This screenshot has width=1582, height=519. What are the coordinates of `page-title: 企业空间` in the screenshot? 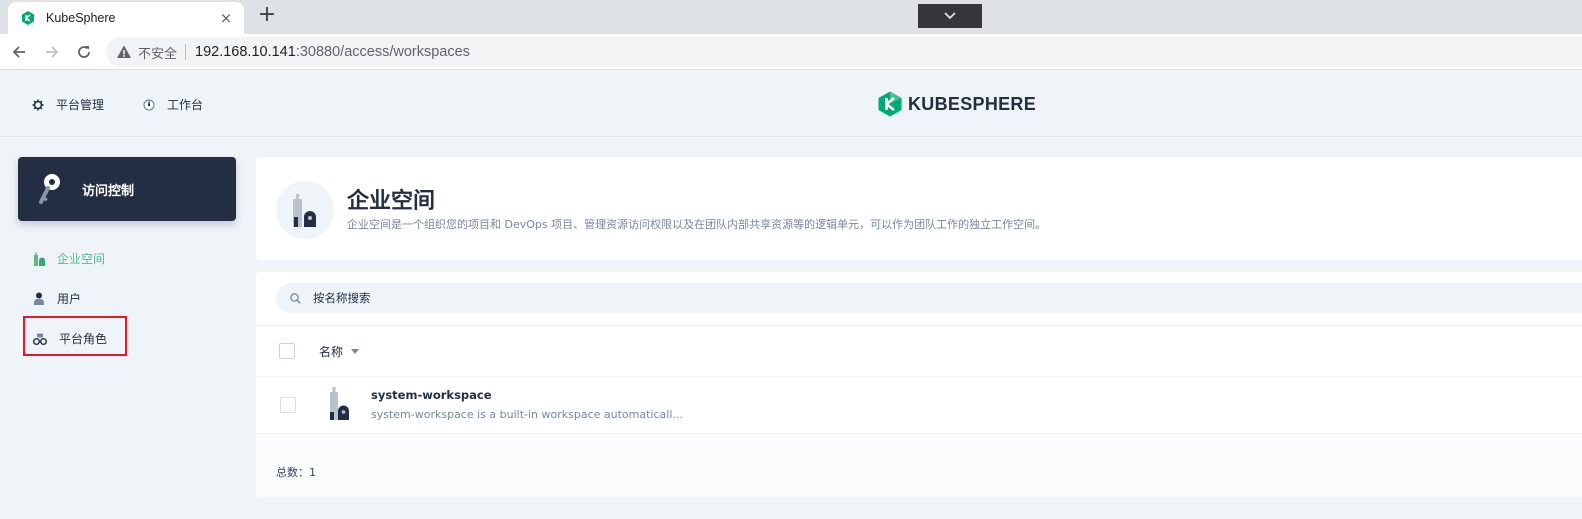 It's located at (391, 201).